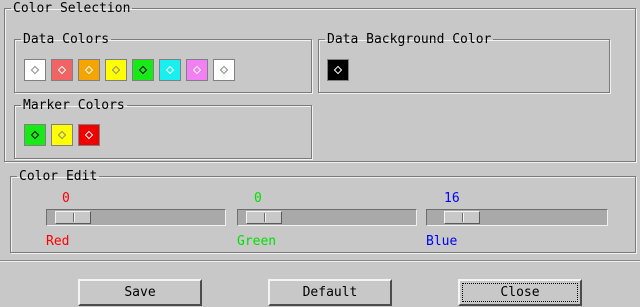 The height and width of the screenshot is (307, 640). I want to click on marker-color-swatch-red, so click(89, 135).